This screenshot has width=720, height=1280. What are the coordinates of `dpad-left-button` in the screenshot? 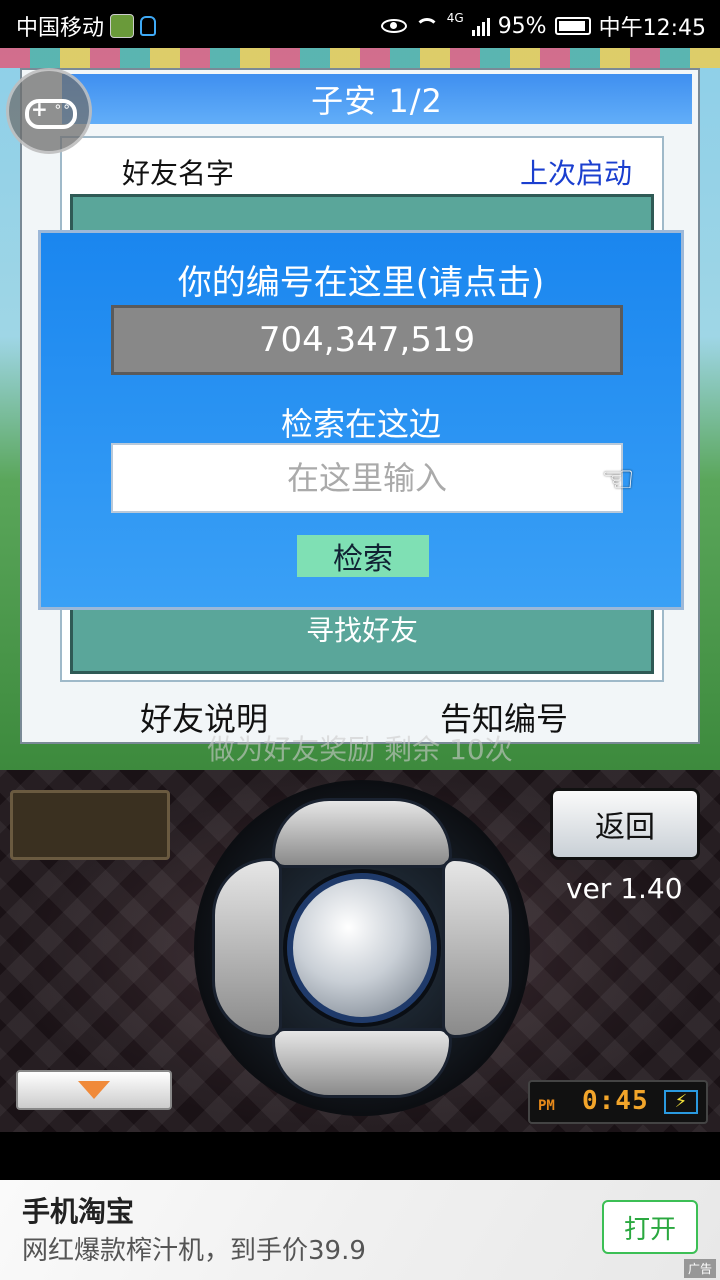 It's located at (247, 948).